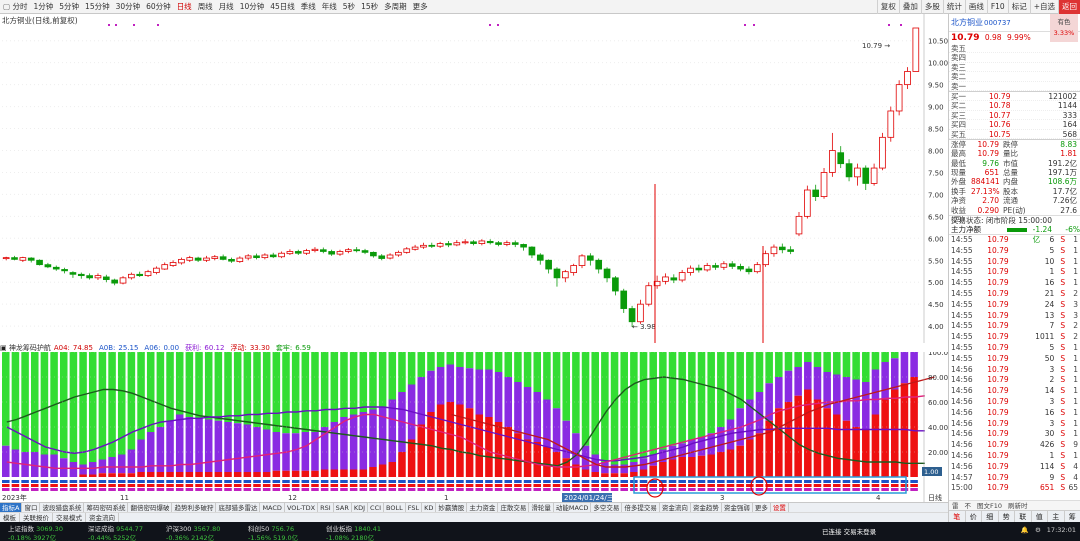 This screenshot has height=541, width=1080. Describe the element at coordinates (1069, 7) in the screenshot. I see `toolbar-button: 返回` at that location.